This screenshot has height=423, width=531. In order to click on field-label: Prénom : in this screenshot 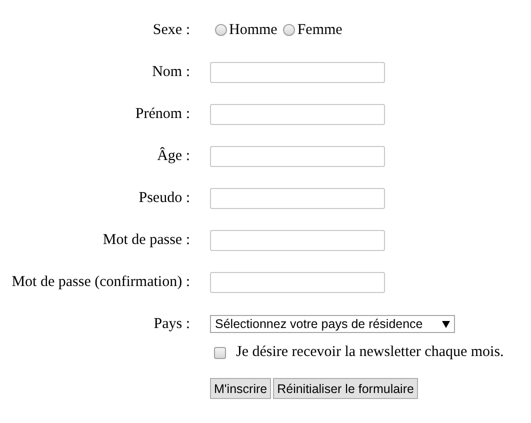, I will do `click(162, 114)`.